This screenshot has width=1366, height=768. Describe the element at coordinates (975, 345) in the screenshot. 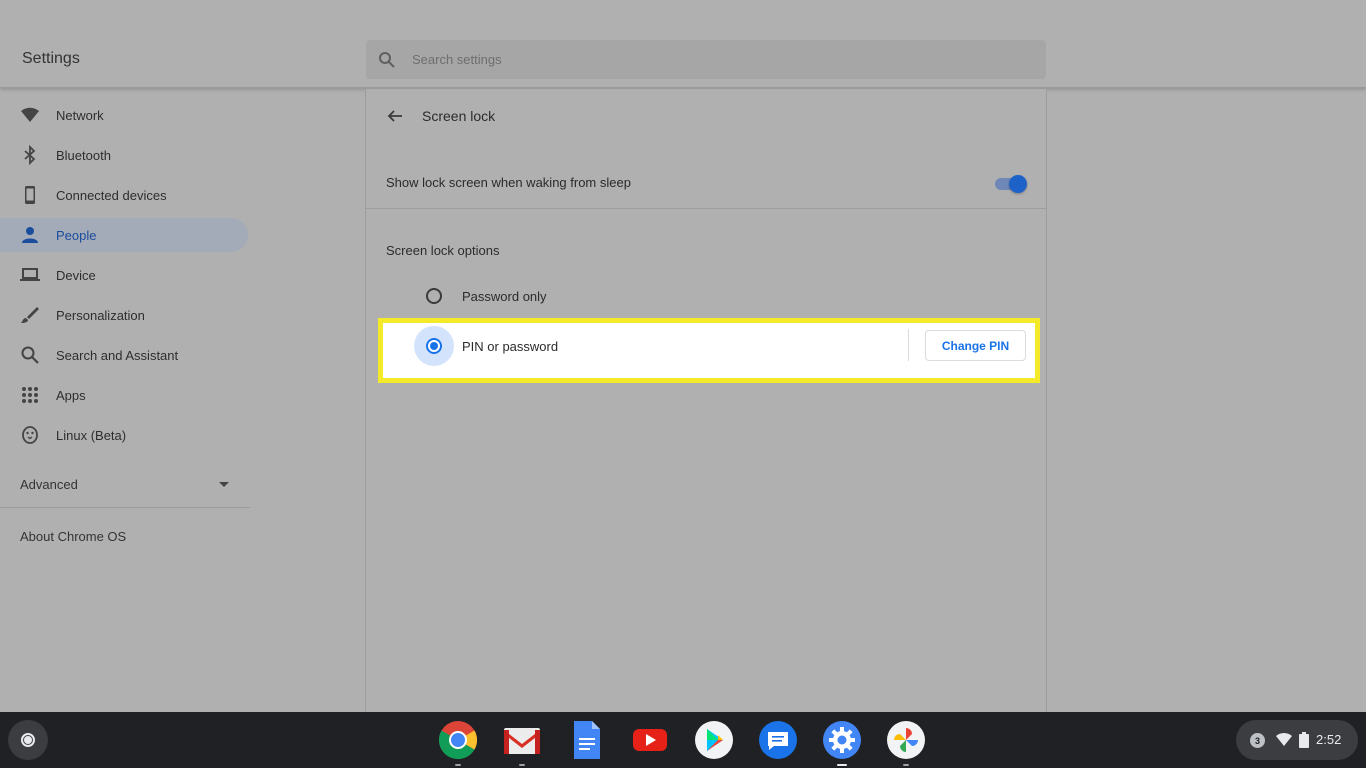

I see `change-pin-button: Change PIN` at that location.